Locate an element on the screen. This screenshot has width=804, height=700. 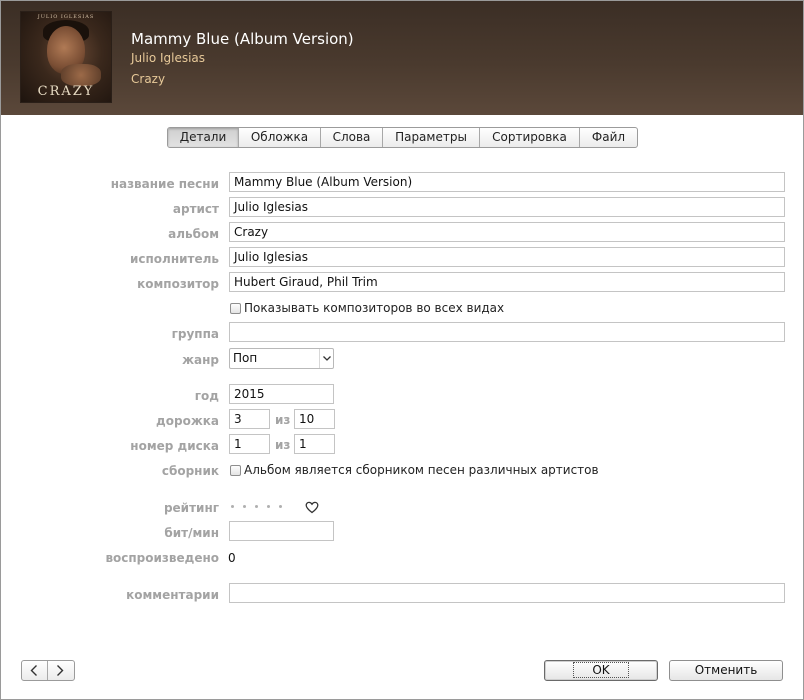
album-artist-label: исполнитель is located at coordinates (174, 259).